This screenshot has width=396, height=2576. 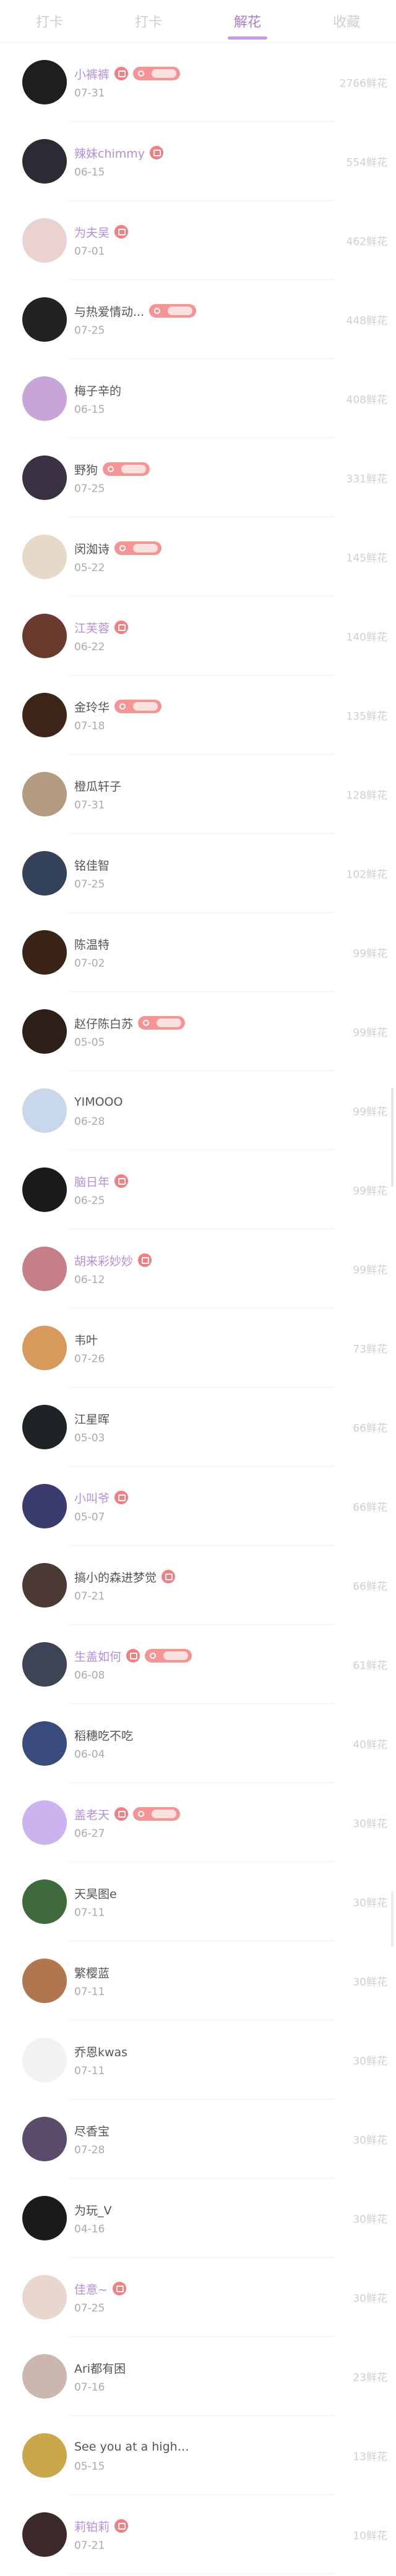 What do you see at coordinates (198, 556) in the screenshot?
I see `list-item: 闵洳诗 05-22 145鲜花` at bounding box center [198, 556].